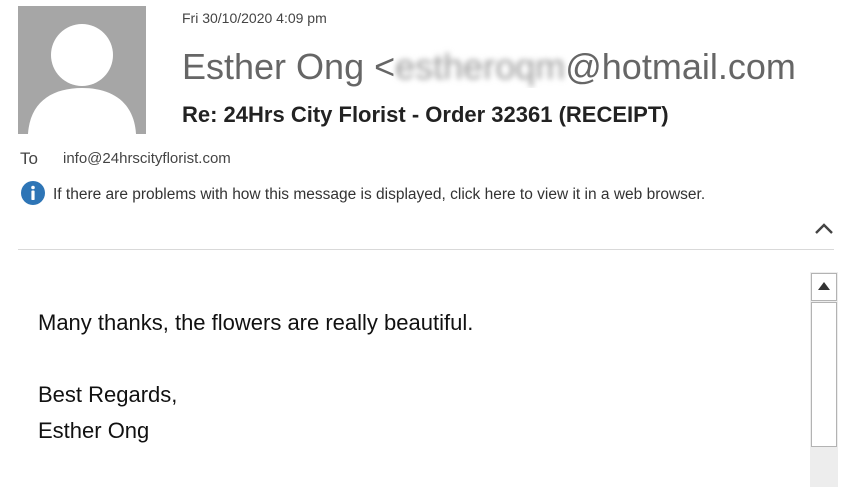 Image resolution: width=850 pixels, height=487 pixels. Describe the element at coordinates (273, 66) in the screenshot. I see `sender-name: Esther Ong` at that location.